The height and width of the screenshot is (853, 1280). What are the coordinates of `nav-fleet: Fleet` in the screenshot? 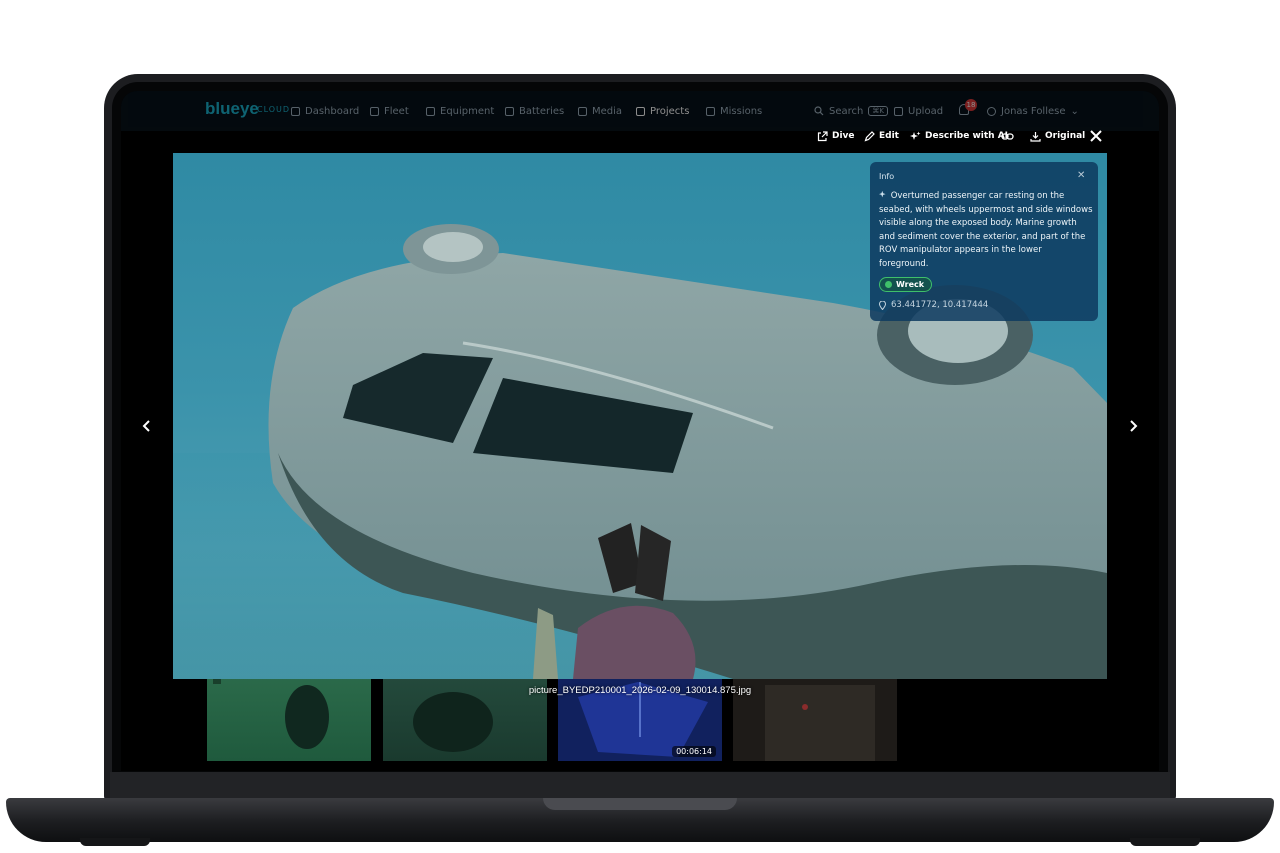 It's located at (389, 111).